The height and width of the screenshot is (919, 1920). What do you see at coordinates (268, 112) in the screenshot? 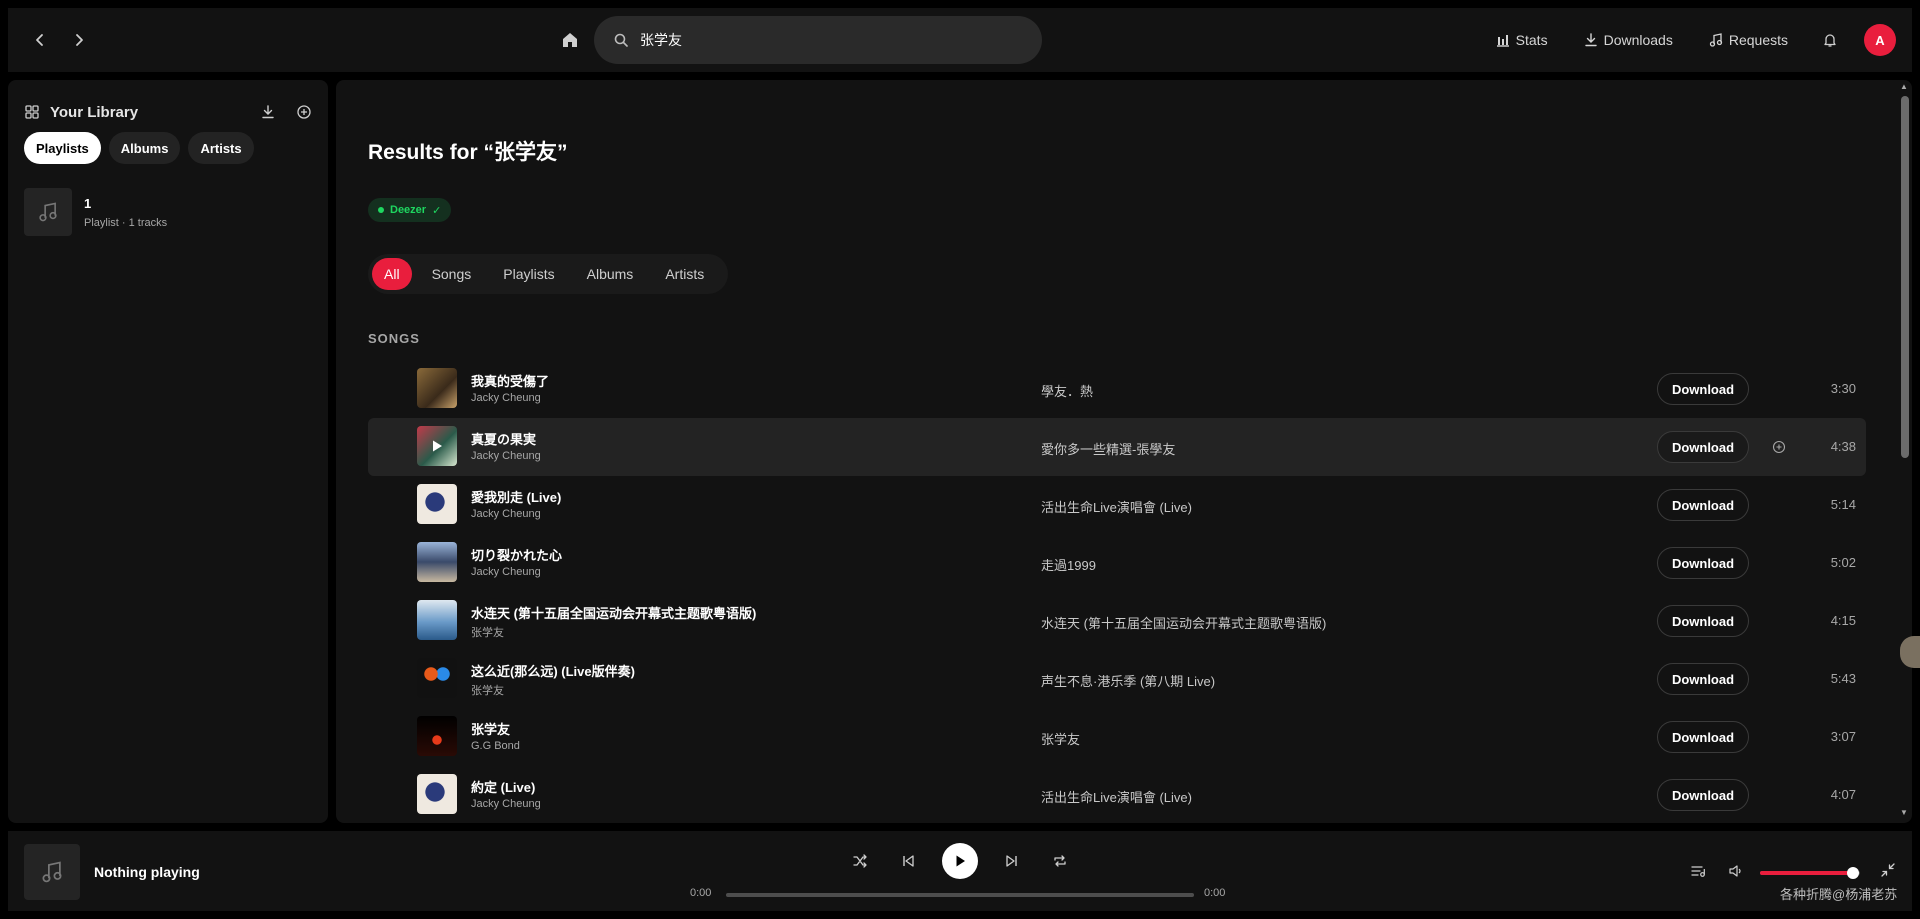
I see `import-download-icon` at bounding box center [268, 112].